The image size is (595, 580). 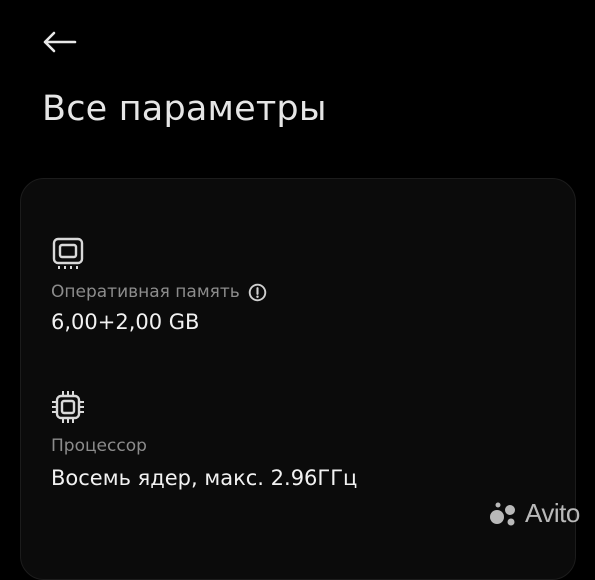 What do you see at coordinates (145, 292) in the screenshot?
I see `ram-label: Оперативная память` at bounding box center [145, 292].